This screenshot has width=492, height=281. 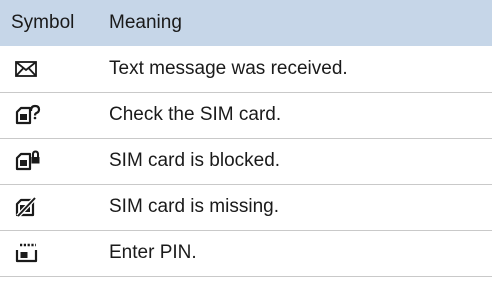 What do you see at coordinates (28, 69) in the screenshot?
I see `envelope-icon` at bounding box center [28, 69].